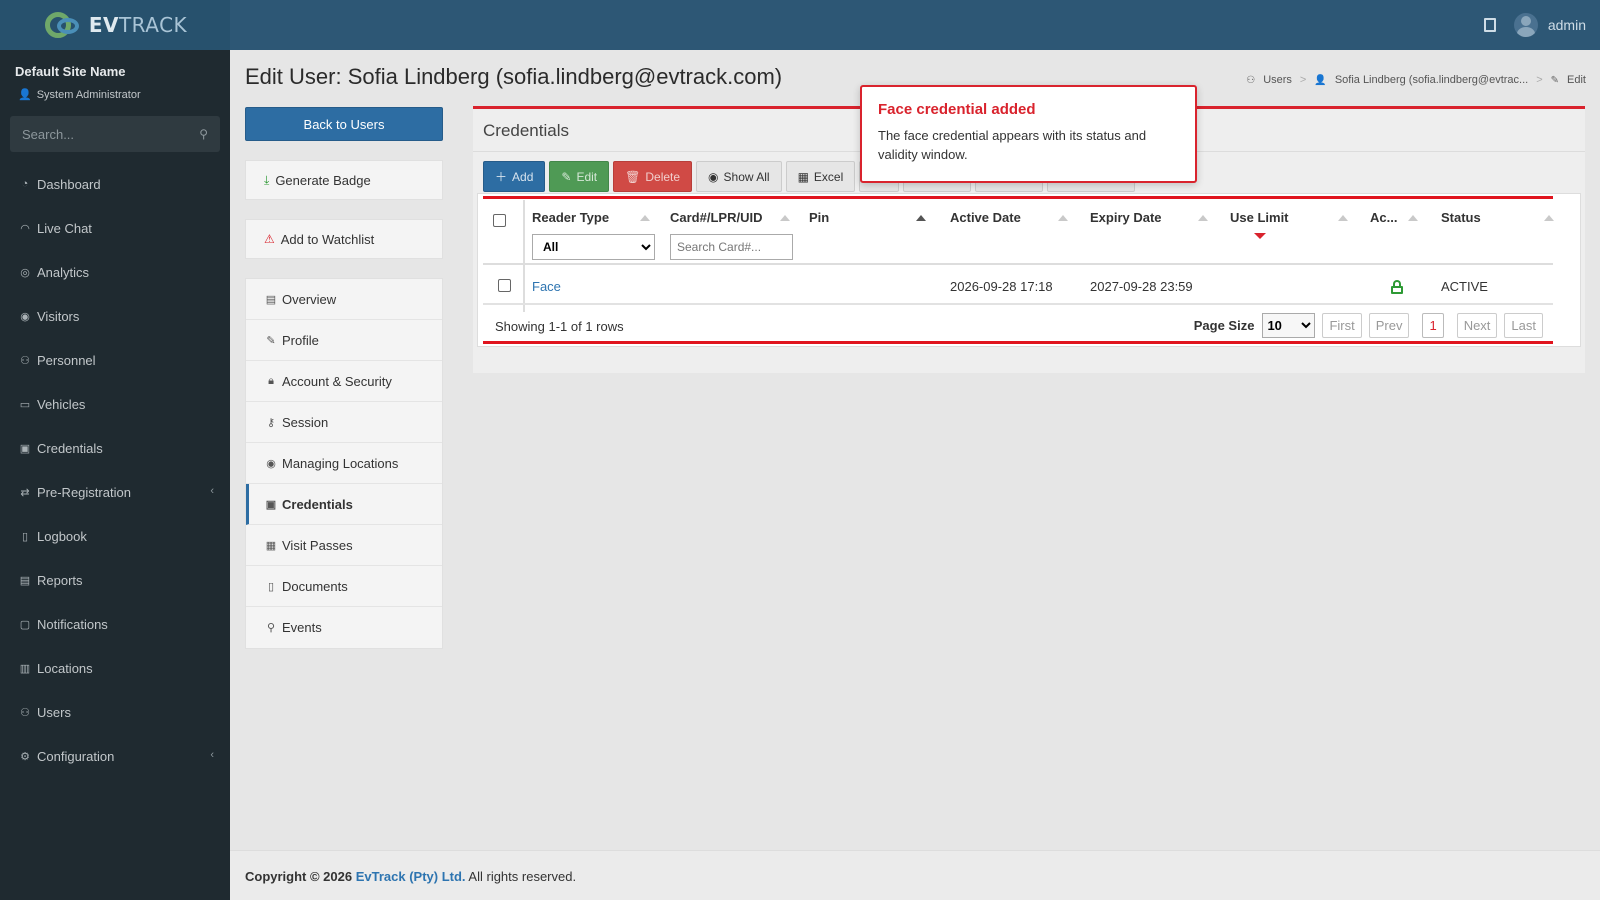 This screenshot has width=1600, height=900. I want to click on menu-item-managing-locations: ◉ Managing Locations, so click(344, 463).